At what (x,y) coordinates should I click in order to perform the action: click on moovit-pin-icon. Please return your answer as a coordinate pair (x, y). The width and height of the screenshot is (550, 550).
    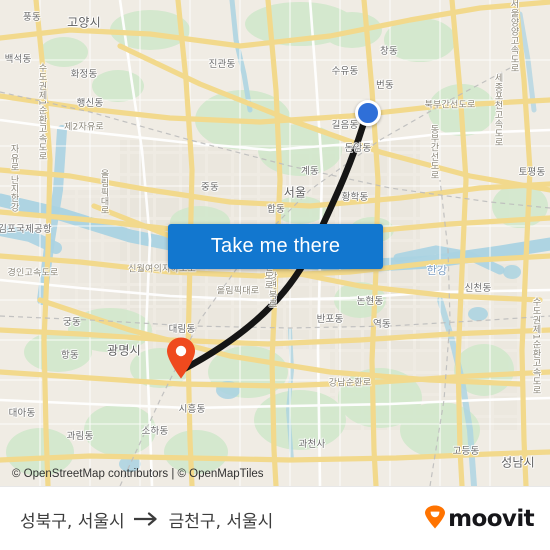
    Looking at the image, I should click on (435, 519).